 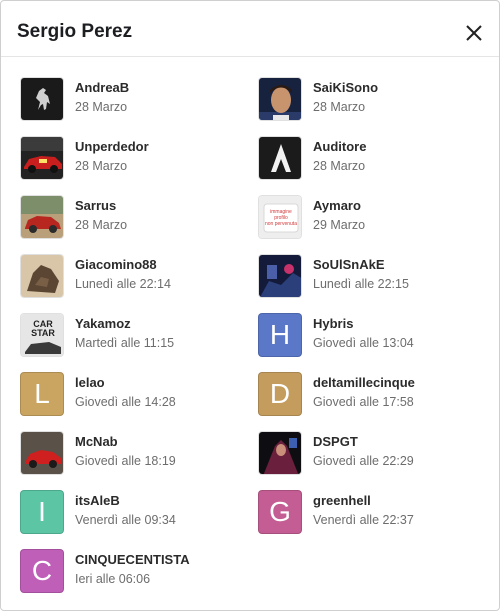 I want to click on list-item: G greenhell Venerdì alle 22:37, so click(x=368, y=513).